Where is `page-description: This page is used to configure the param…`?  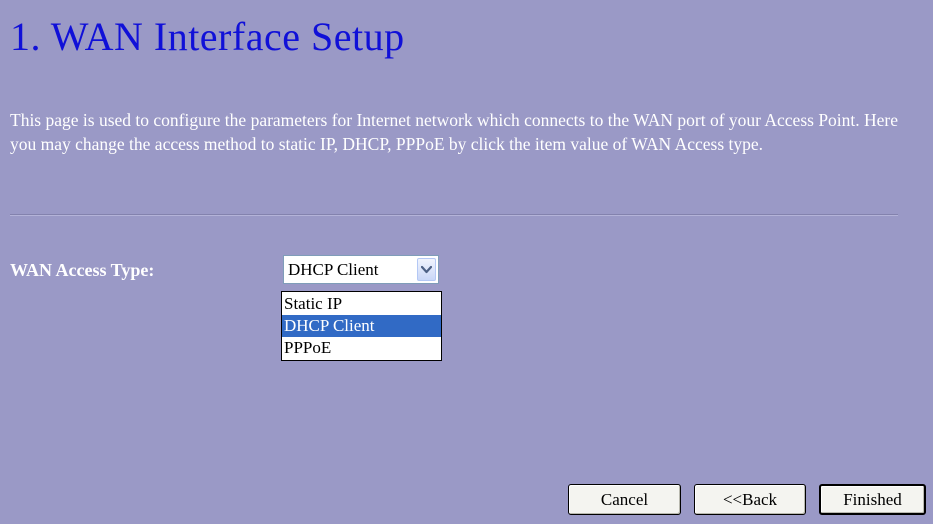
page-description: This page is used to configure the param… is located at coordinates (454, 132).